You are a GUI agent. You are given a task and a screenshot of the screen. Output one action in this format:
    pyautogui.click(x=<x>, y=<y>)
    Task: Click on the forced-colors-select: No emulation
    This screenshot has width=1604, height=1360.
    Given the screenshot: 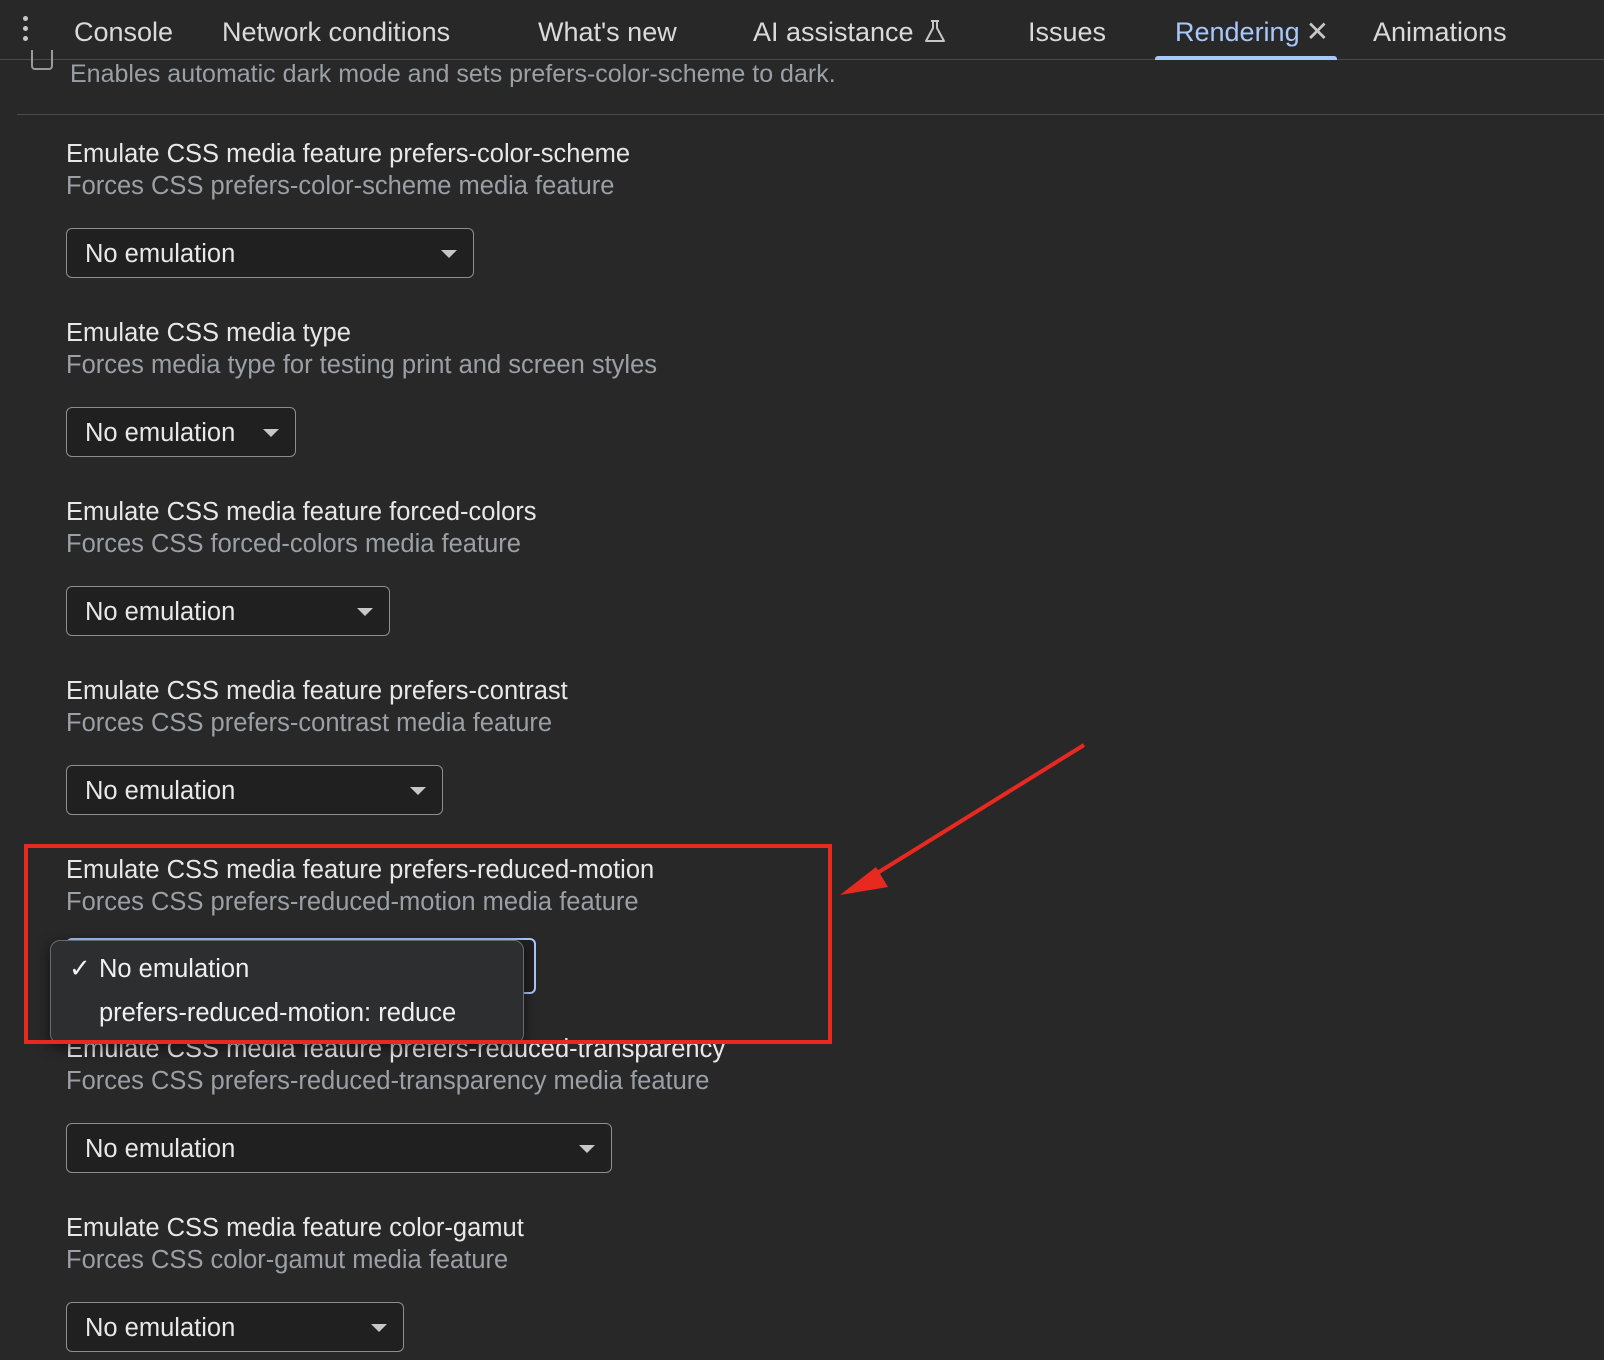 What is the action you would take?
    pyautogui.click(x=228, y=611)
    